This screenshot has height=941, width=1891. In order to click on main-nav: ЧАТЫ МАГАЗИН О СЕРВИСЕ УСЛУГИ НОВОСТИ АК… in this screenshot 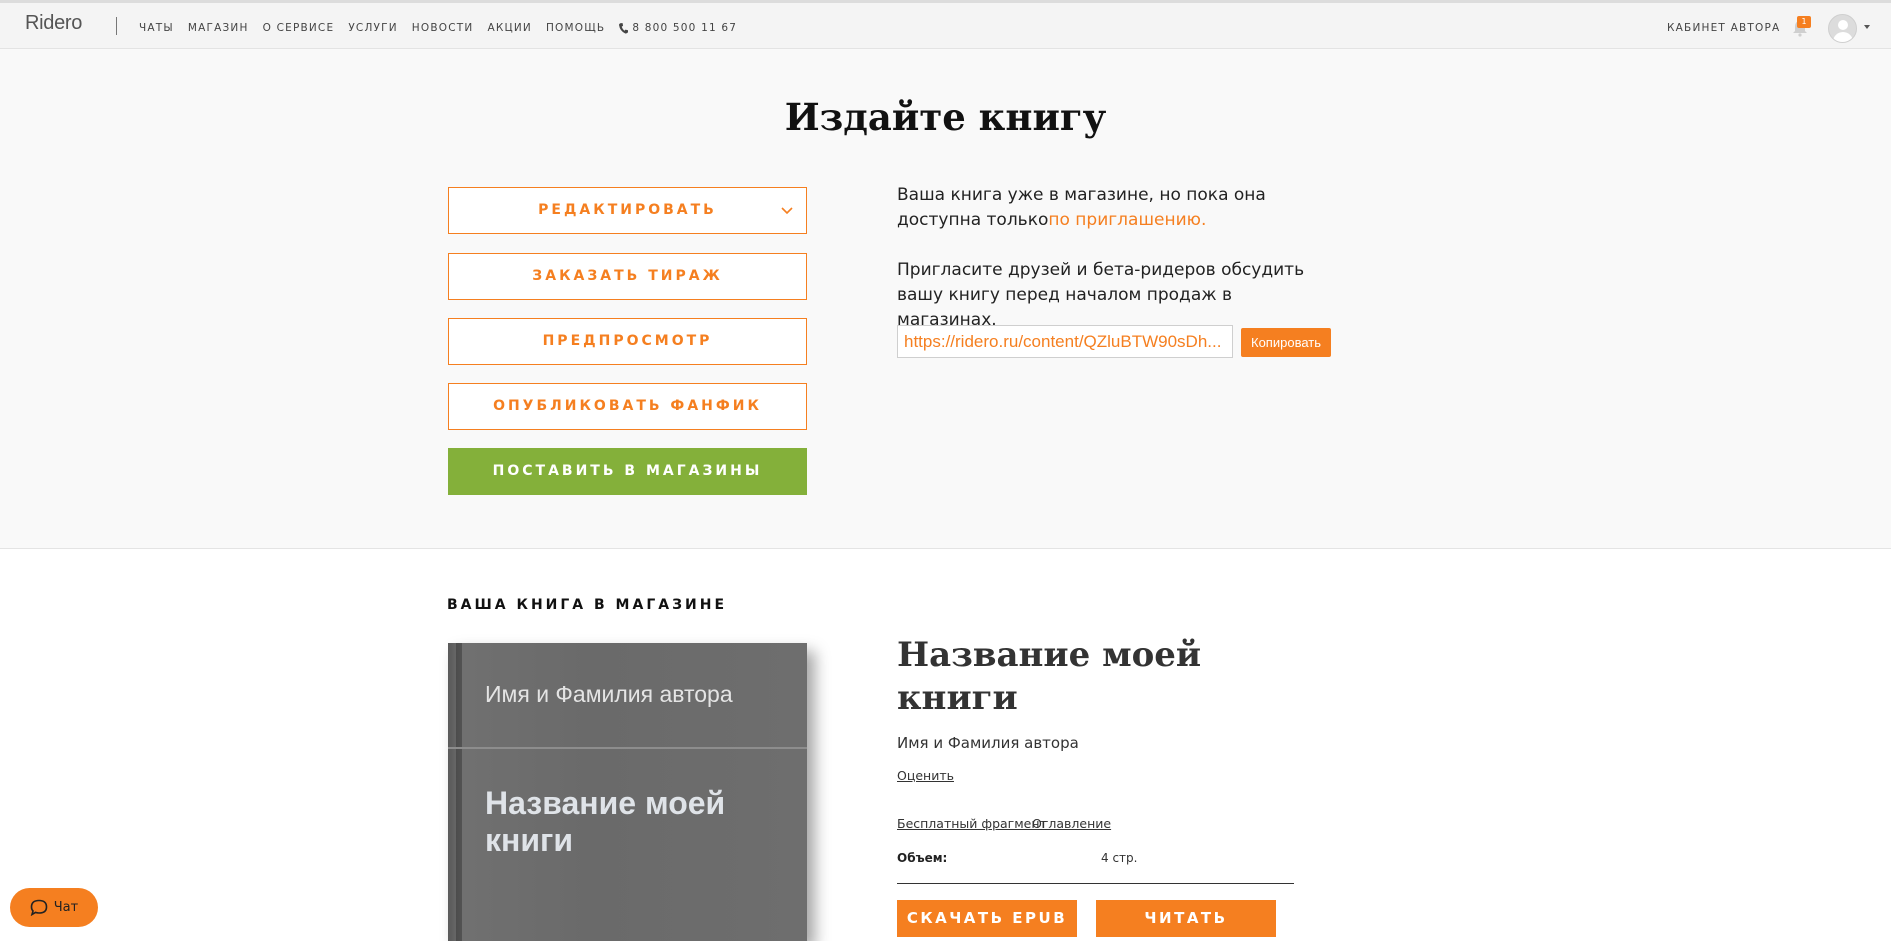, I will do `click(445, 28)`.